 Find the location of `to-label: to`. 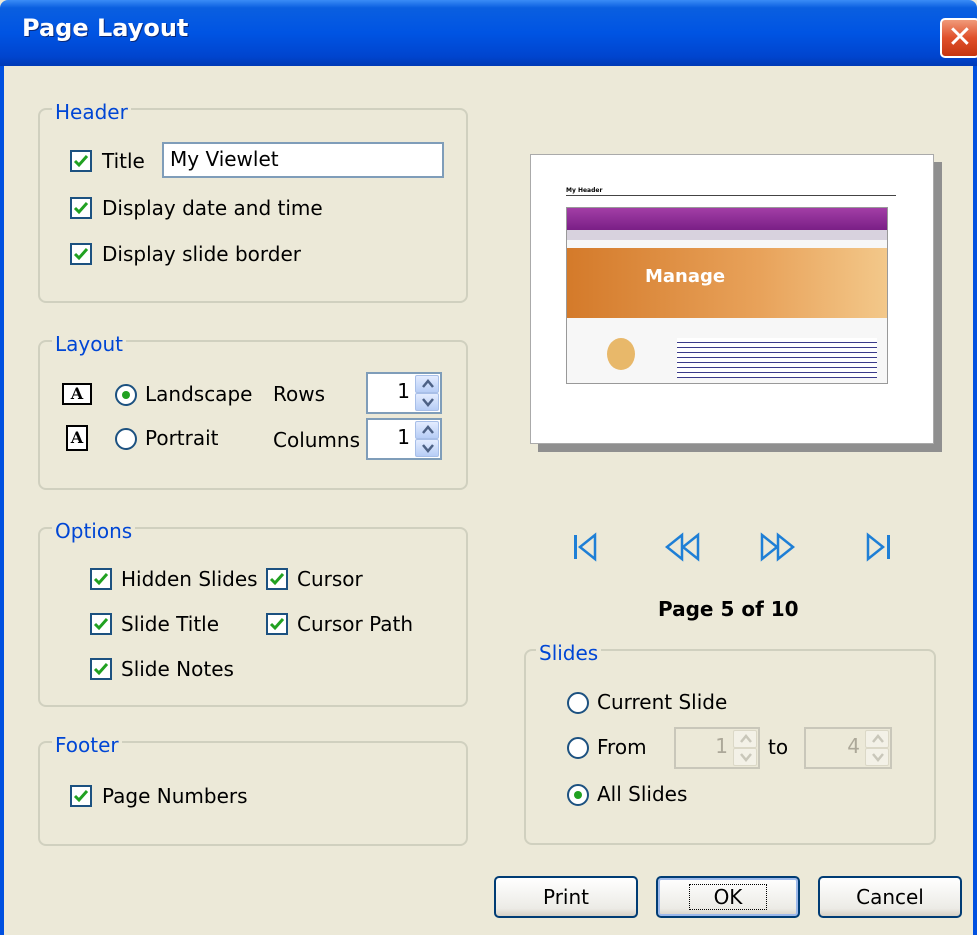

to-label: to is located at coordinates (778, 747).